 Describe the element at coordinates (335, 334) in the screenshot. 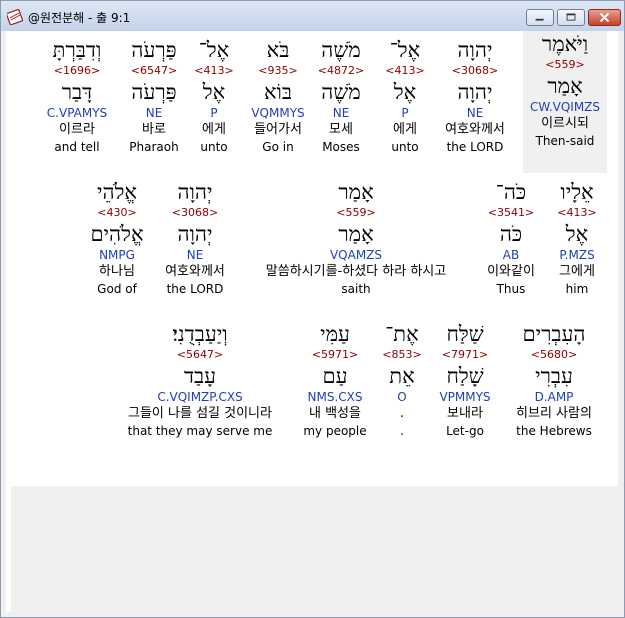

I see `hebrew-word: עַמִּי` at that location.